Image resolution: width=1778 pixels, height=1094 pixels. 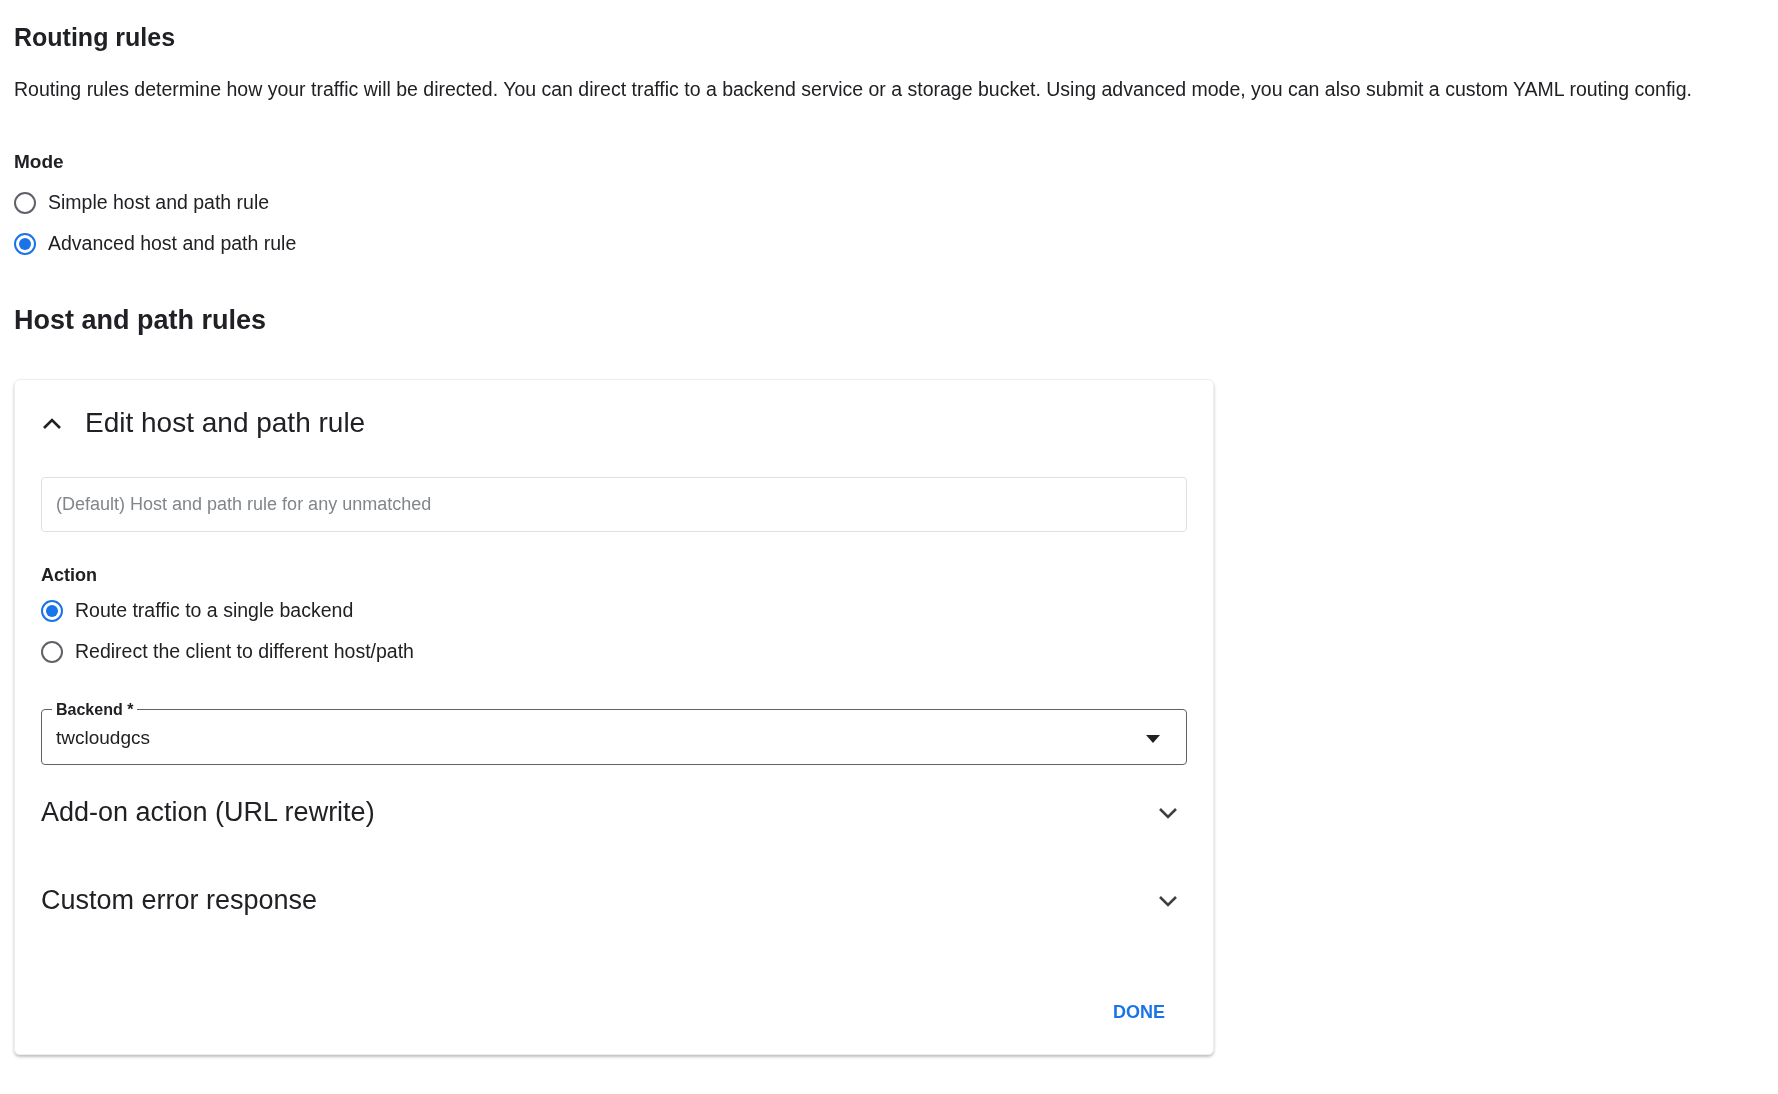 What do you see at coordinates (179, 901) in the screenshot?
I see `section-heading: Custom error response` at bounding box center [179, 901].